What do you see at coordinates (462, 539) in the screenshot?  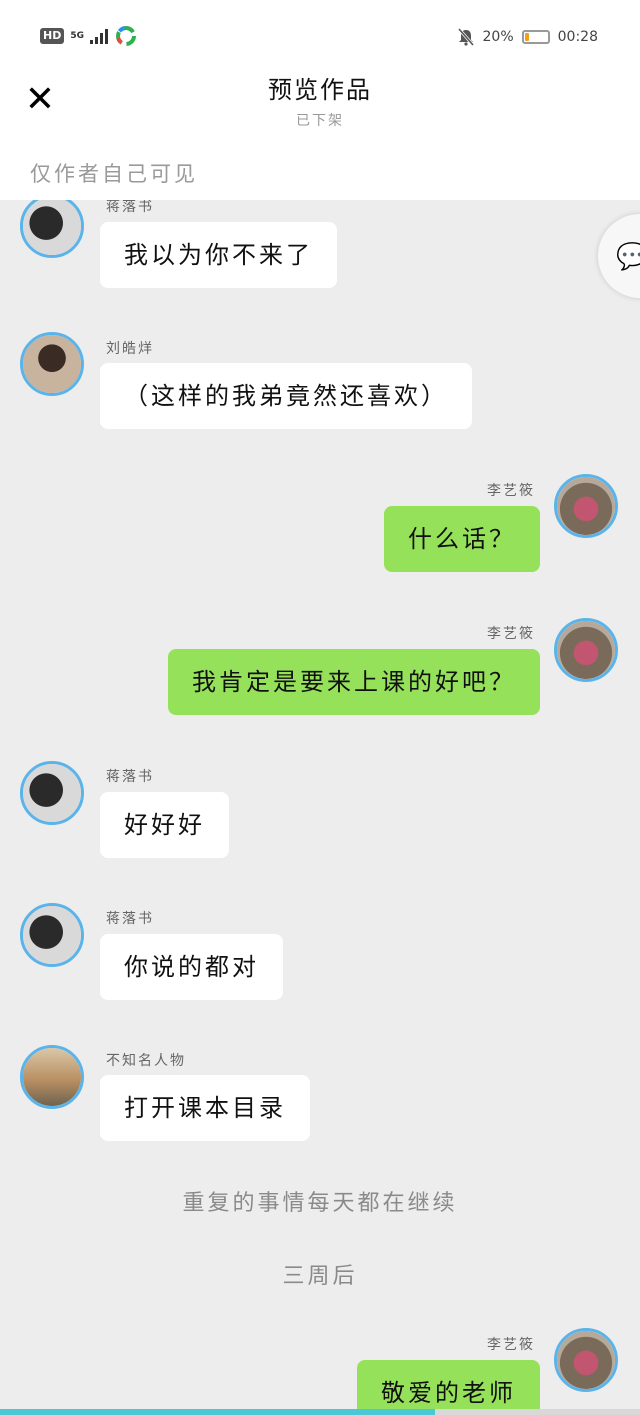 I see `message-bubble: 什么话？` at bounding box center [462, 539].